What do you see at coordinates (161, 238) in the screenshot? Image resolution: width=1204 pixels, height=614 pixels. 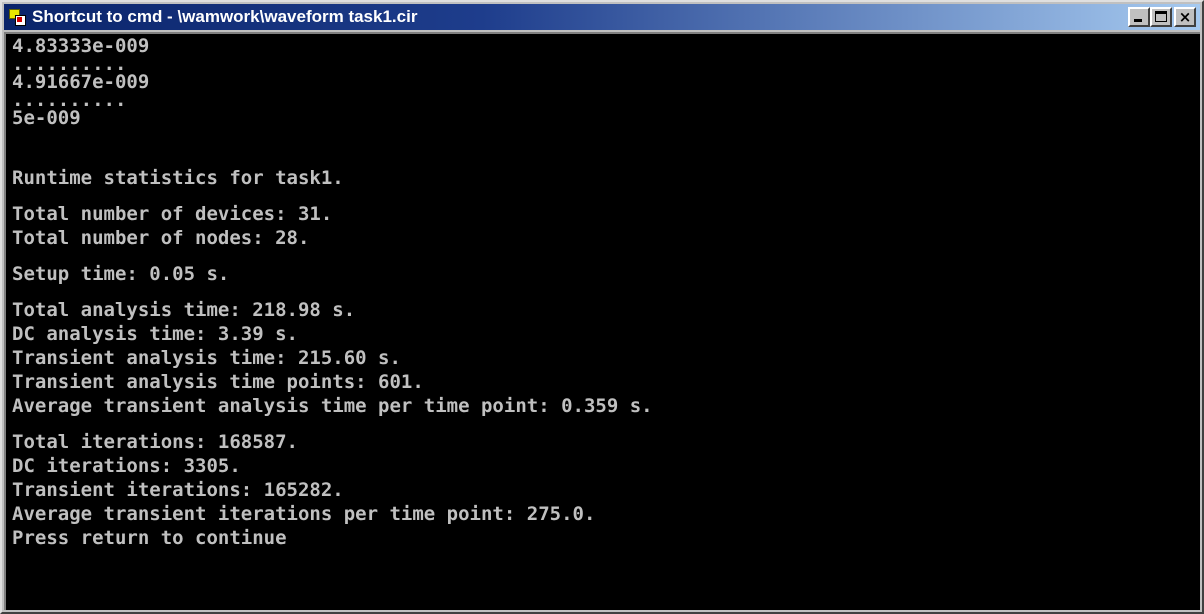 I see `console-line: Total number of nodes: 28.` at bounding box center [161, 238].